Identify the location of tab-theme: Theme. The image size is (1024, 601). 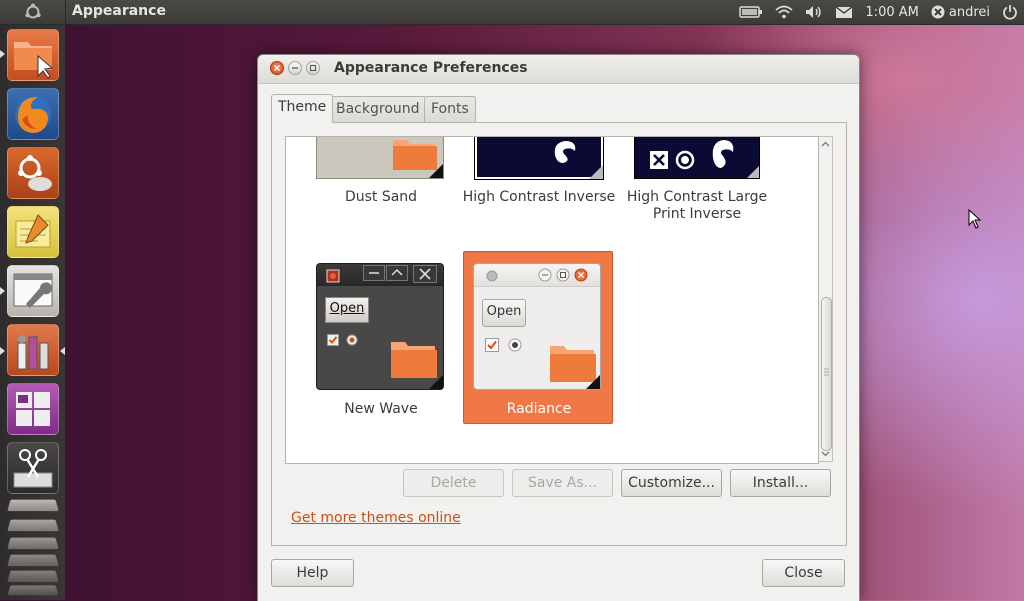
(302, 108).